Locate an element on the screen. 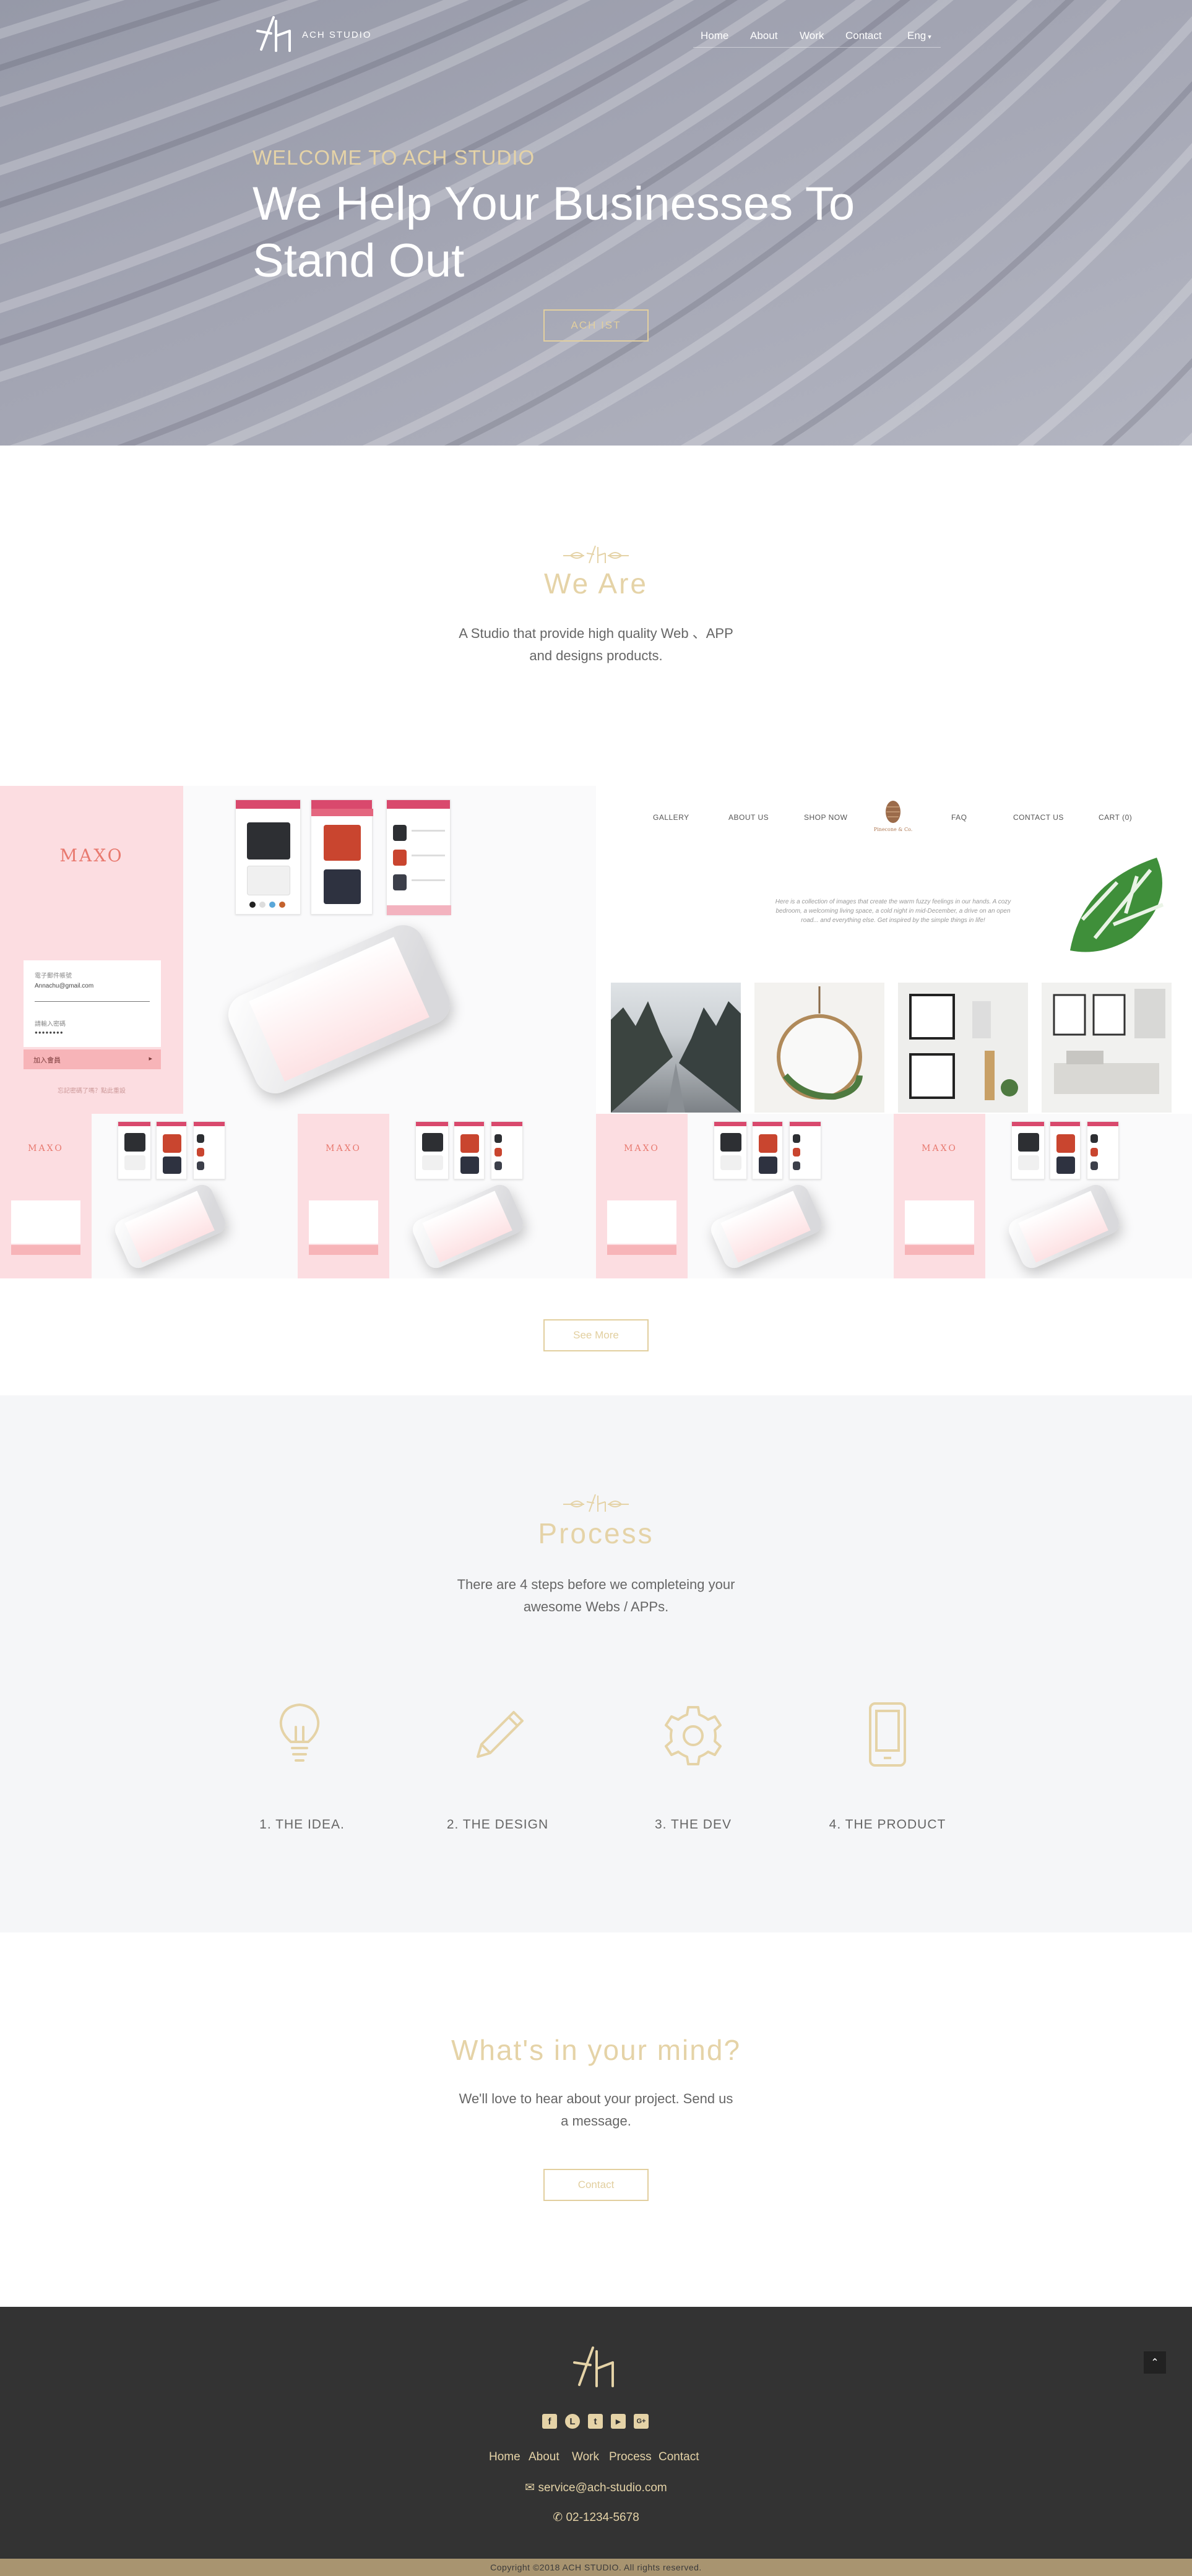 Image resolution: width=1192 pixels, height=2576 pixels. phone-icon: ✆ is located at coordinates (558, 2517).